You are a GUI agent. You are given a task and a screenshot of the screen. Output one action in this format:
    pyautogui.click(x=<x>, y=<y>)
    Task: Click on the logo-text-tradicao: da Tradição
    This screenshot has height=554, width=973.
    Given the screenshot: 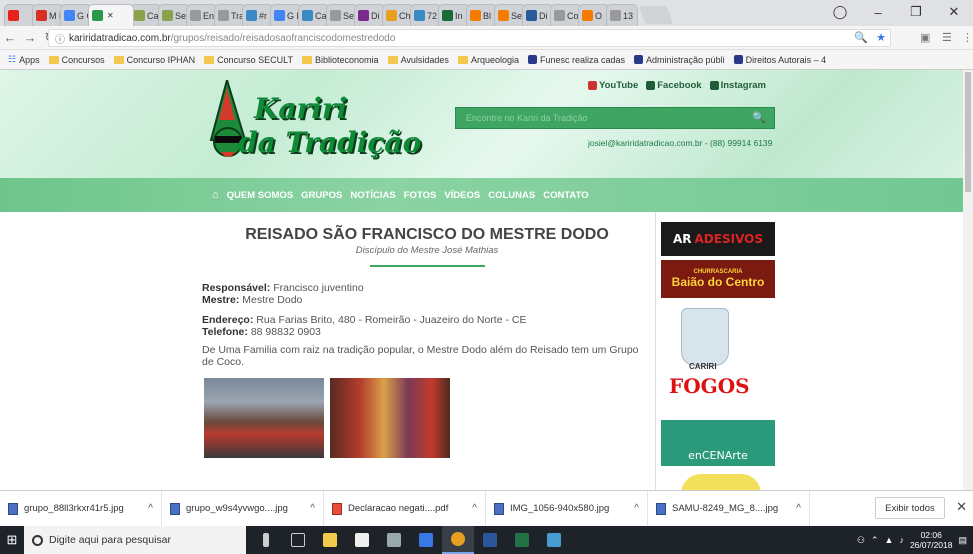 What is the action you would take?
    pyautogui.click(x=329, y=142)
    